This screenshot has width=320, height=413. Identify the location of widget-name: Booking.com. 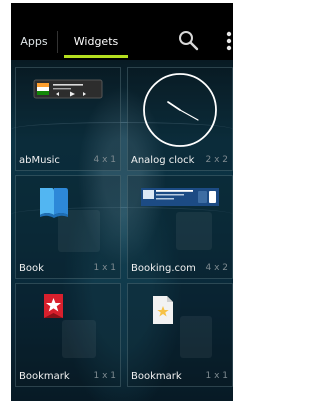
(163, 268).